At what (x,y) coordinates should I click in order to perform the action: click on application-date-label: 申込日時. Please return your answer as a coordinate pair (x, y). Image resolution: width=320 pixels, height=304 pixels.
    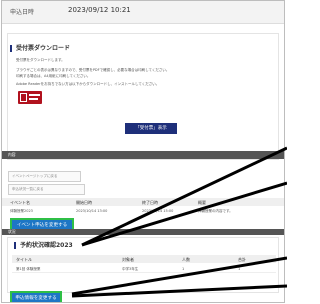
    Looking at the image, I should click on (22, 12).